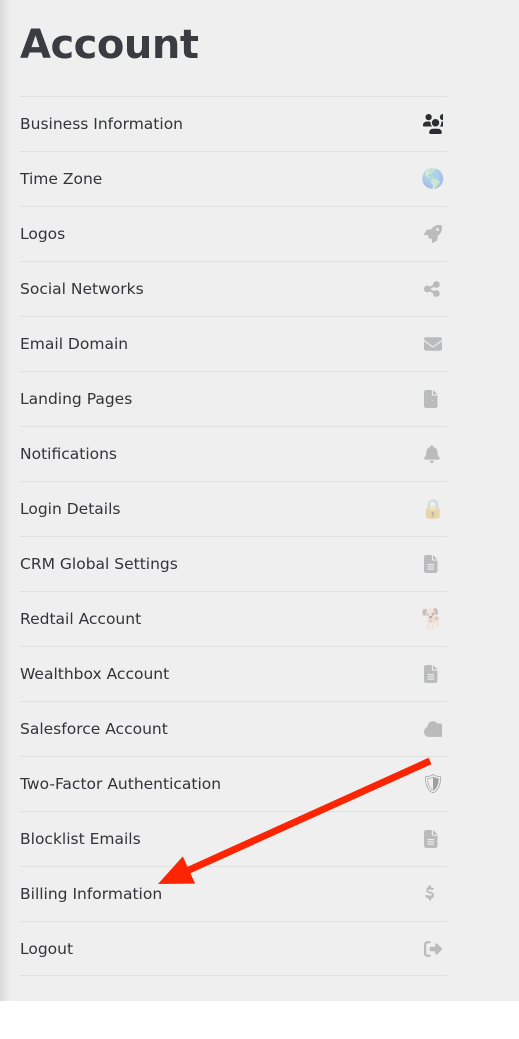 Image resolution: width=519 pixels, height=1039 pixels. Describe the element at coordinates (233, 673) in the screenshot. I see `menu-item-wealthbox-account: Wealthbox Account` at that location.